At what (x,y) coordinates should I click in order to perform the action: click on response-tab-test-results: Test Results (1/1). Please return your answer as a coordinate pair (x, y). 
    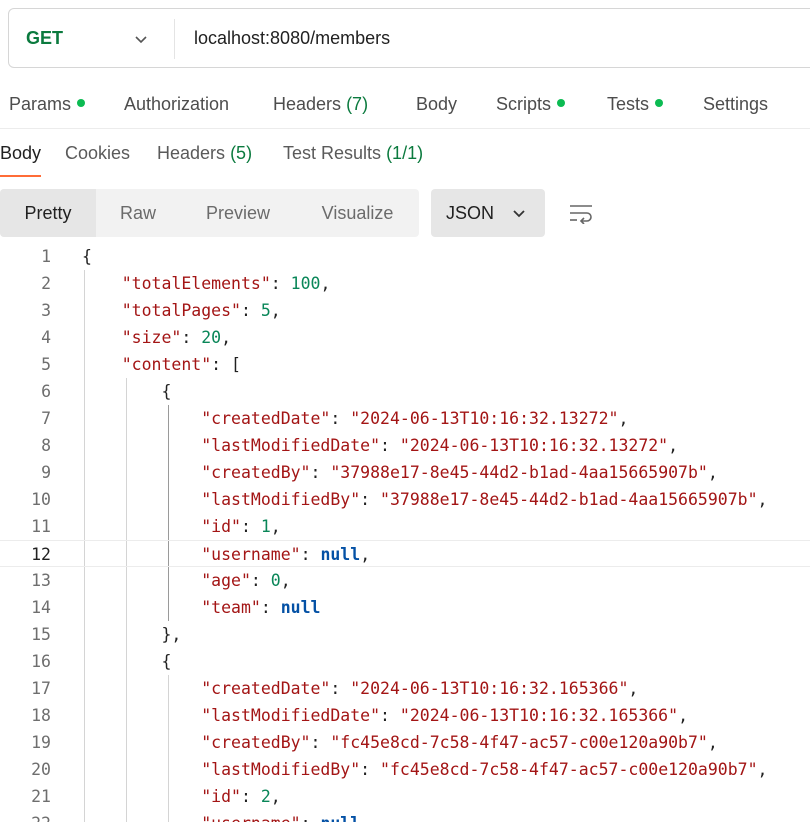
    Looking at the image, I should click on (353, 153).